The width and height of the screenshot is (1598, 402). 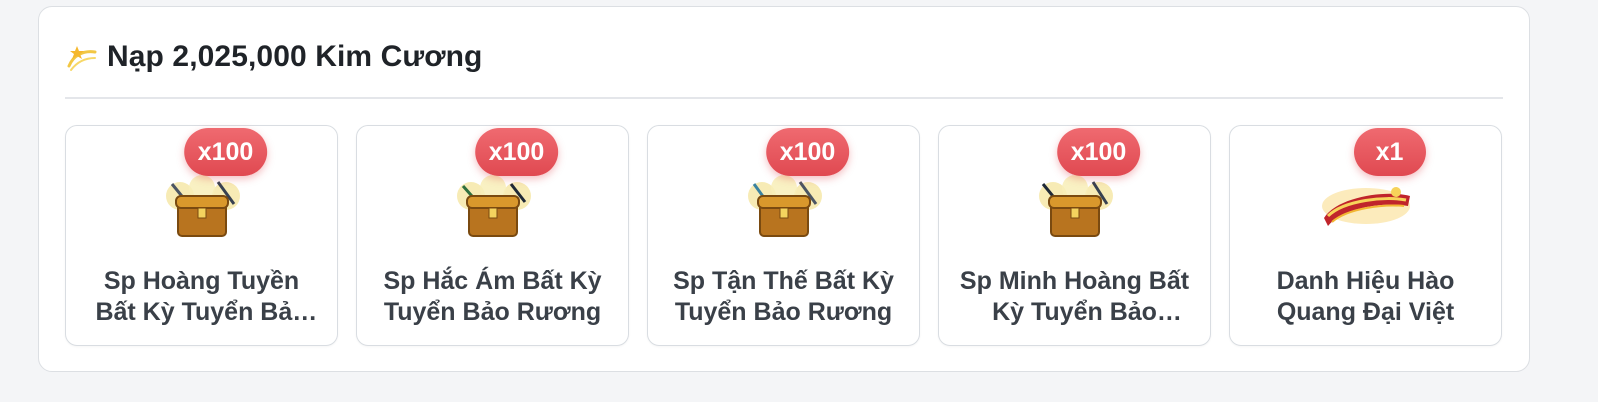 I want to click on reward-card: x100 Sp Tận Thế Bất Kỳ Tuyển Bảo Rương, so click(x=783, y=235).